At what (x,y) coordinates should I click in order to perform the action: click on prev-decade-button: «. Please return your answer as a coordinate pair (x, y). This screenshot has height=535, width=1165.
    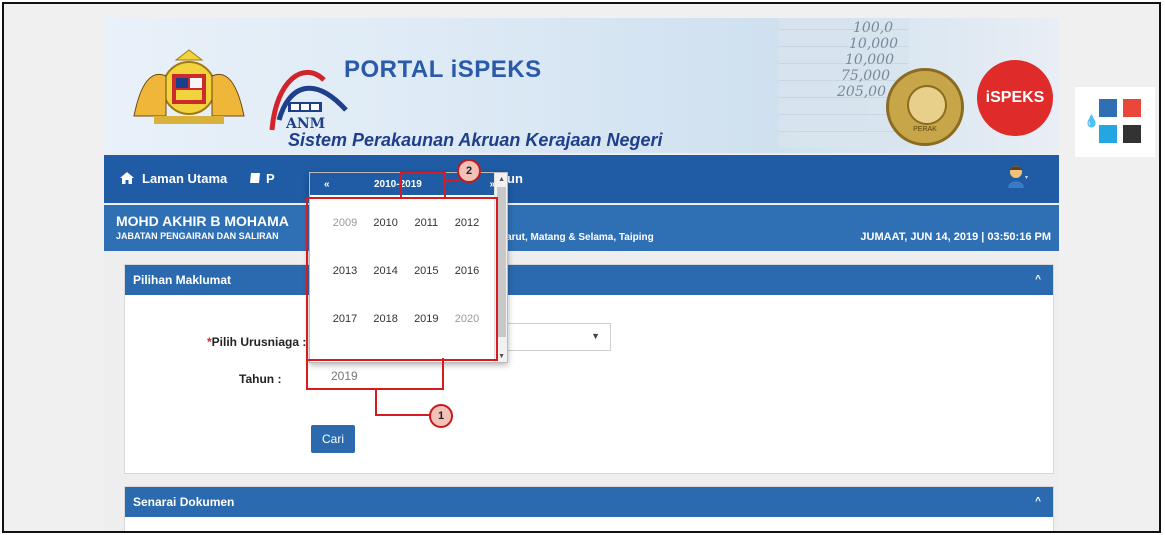
    Looking at the image, I should click on (327, 184).